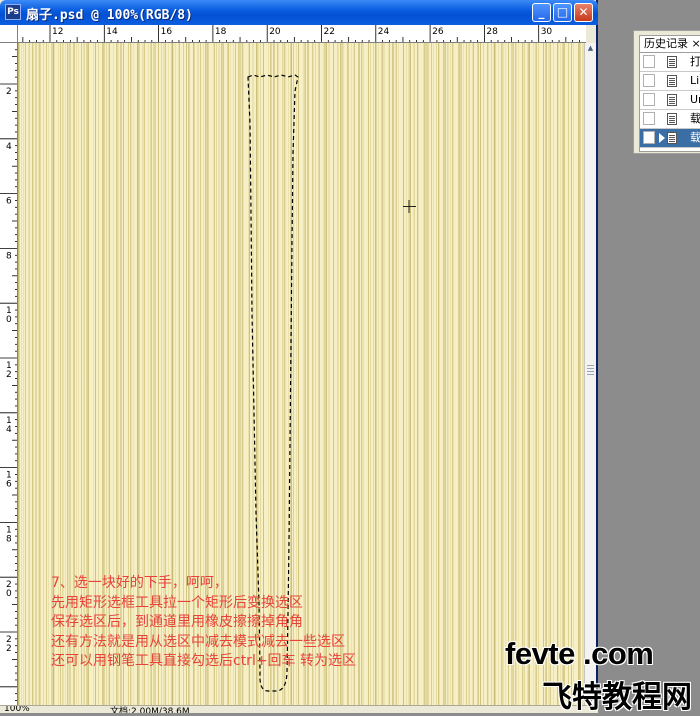 The width and height of the screenshot is (700, 716). Describe the element at coordinates (302, 34) in the screenshot. I see `horizontal-ruler: 12 14 16 18 20 22 24 26 28 30` at that location.